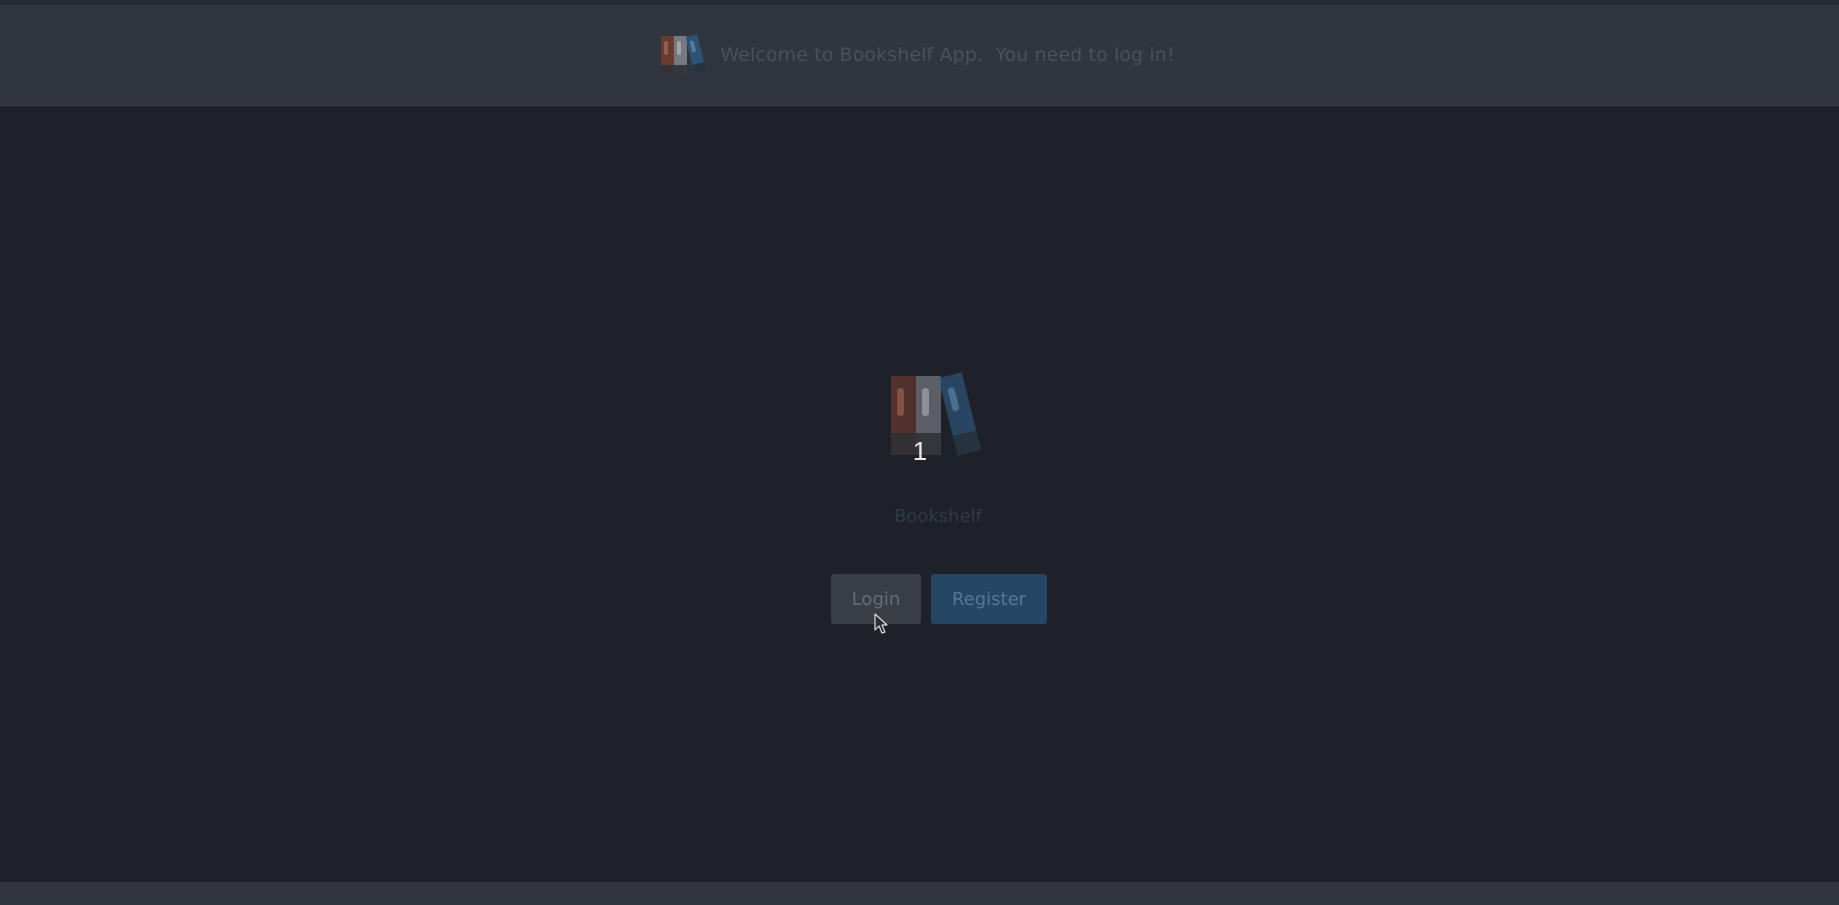 The height and width of the screenshot is (905, 1839). I want to click on mouse-pointer-icon, so click(881, 623).